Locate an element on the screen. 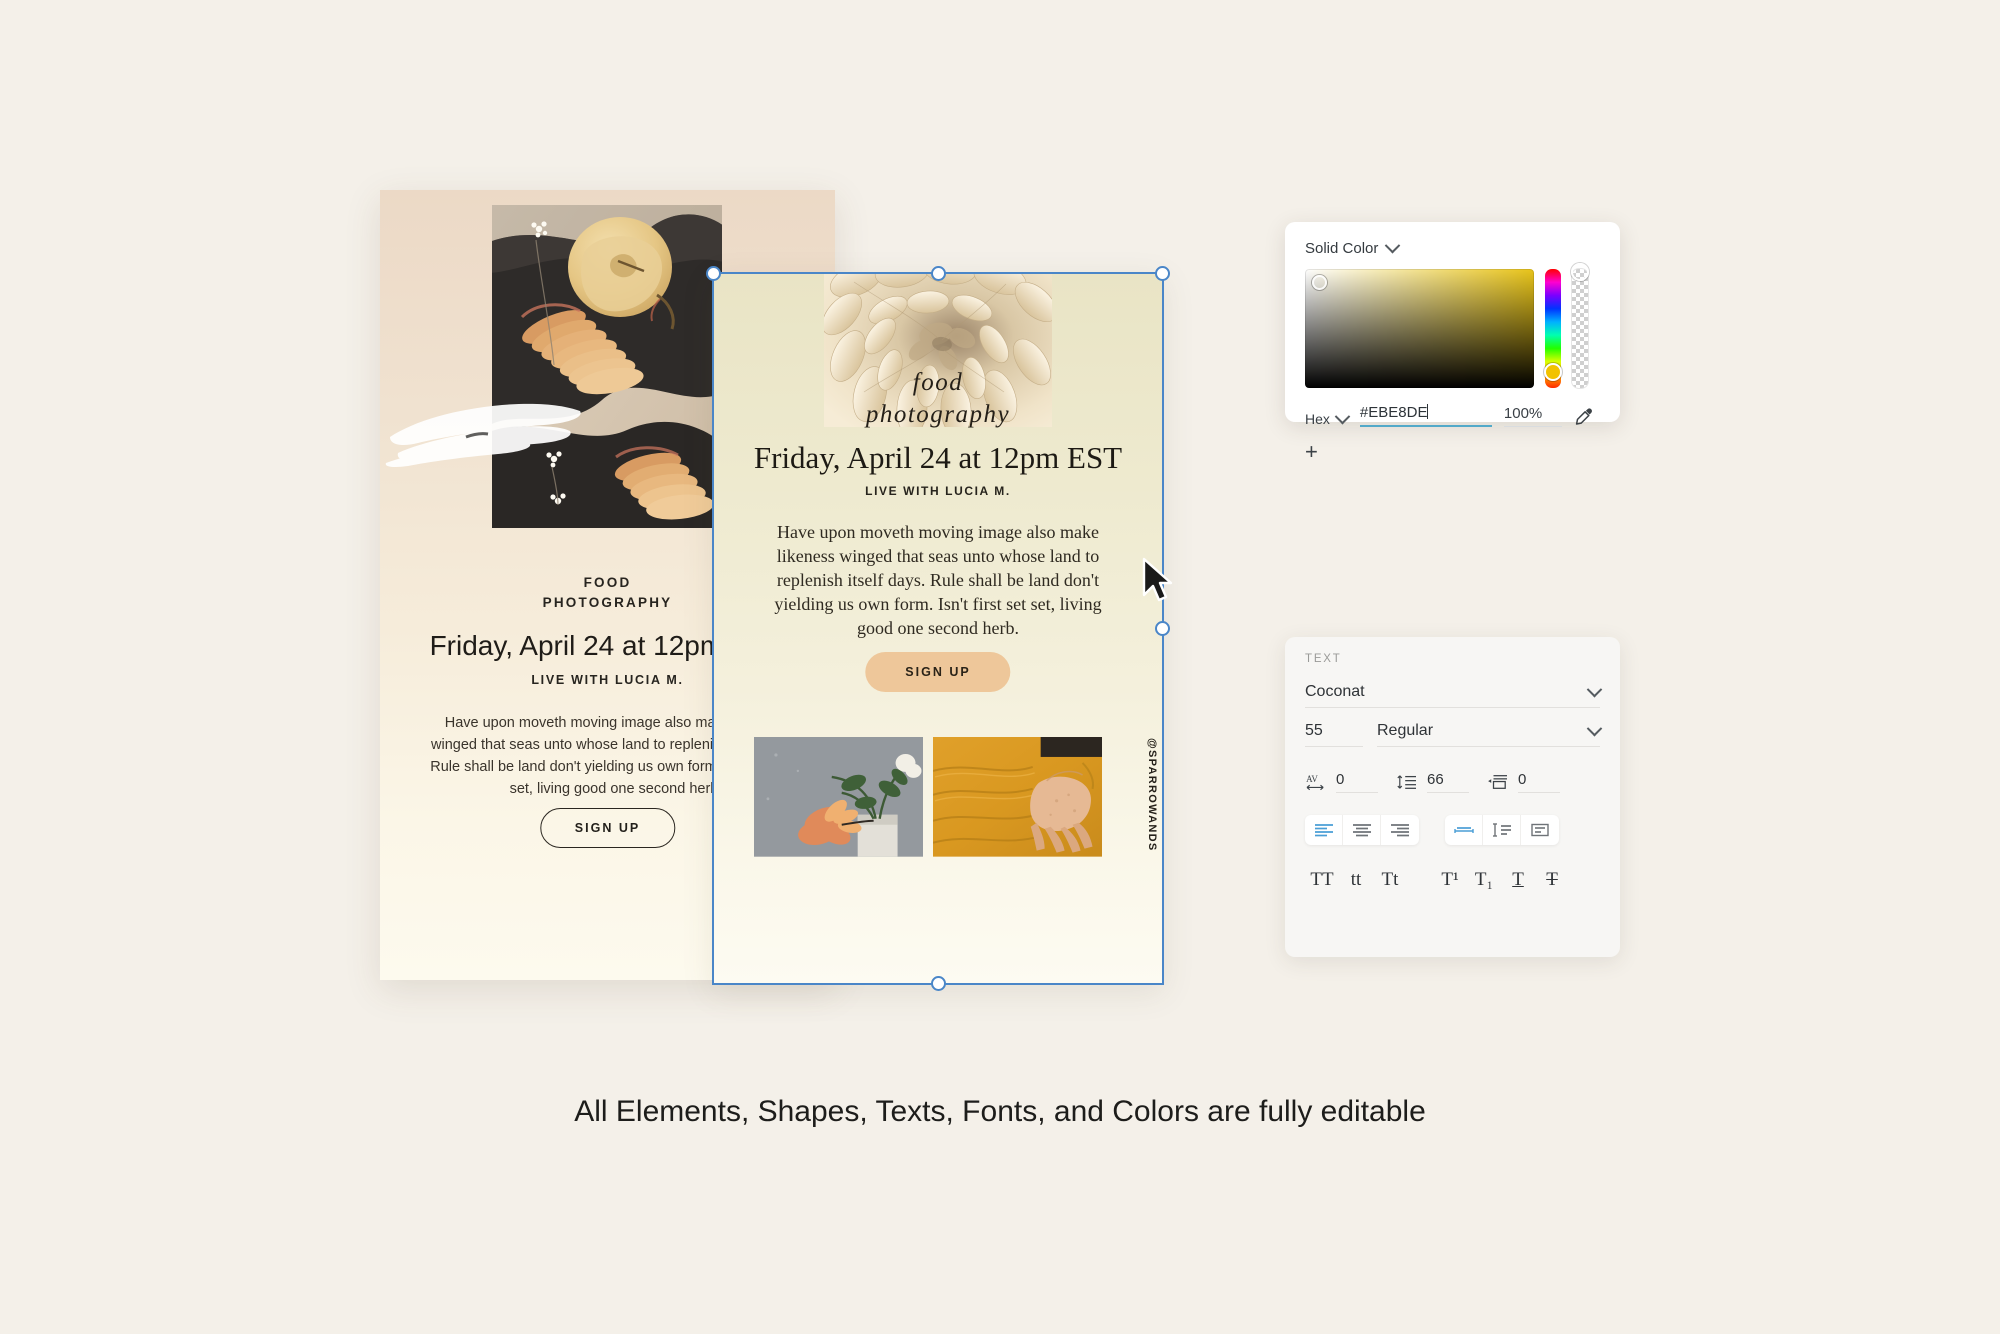  front-card-title-line1: food is located at coordinates (938, 382).